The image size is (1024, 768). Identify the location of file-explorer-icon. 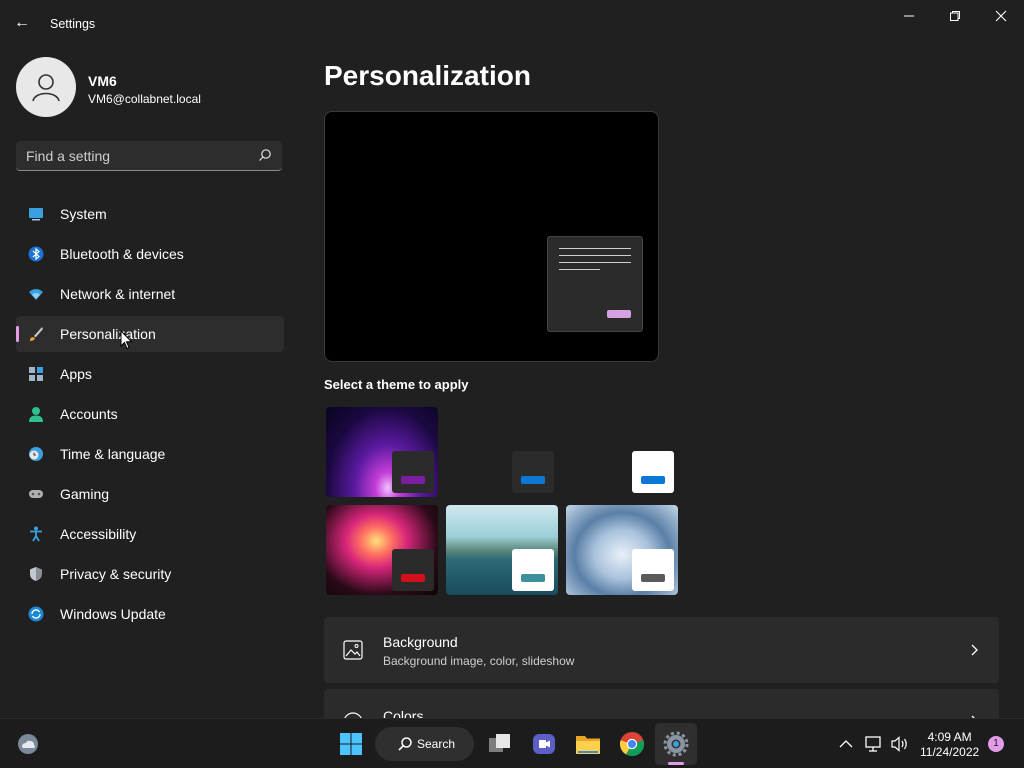
(588, 744).